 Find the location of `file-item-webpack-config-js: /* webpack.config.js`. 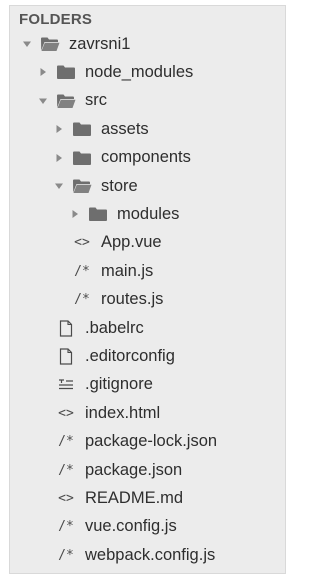

file-item-webpack-config-js: /* webpack.config.js is located at coordinates (147, 555).